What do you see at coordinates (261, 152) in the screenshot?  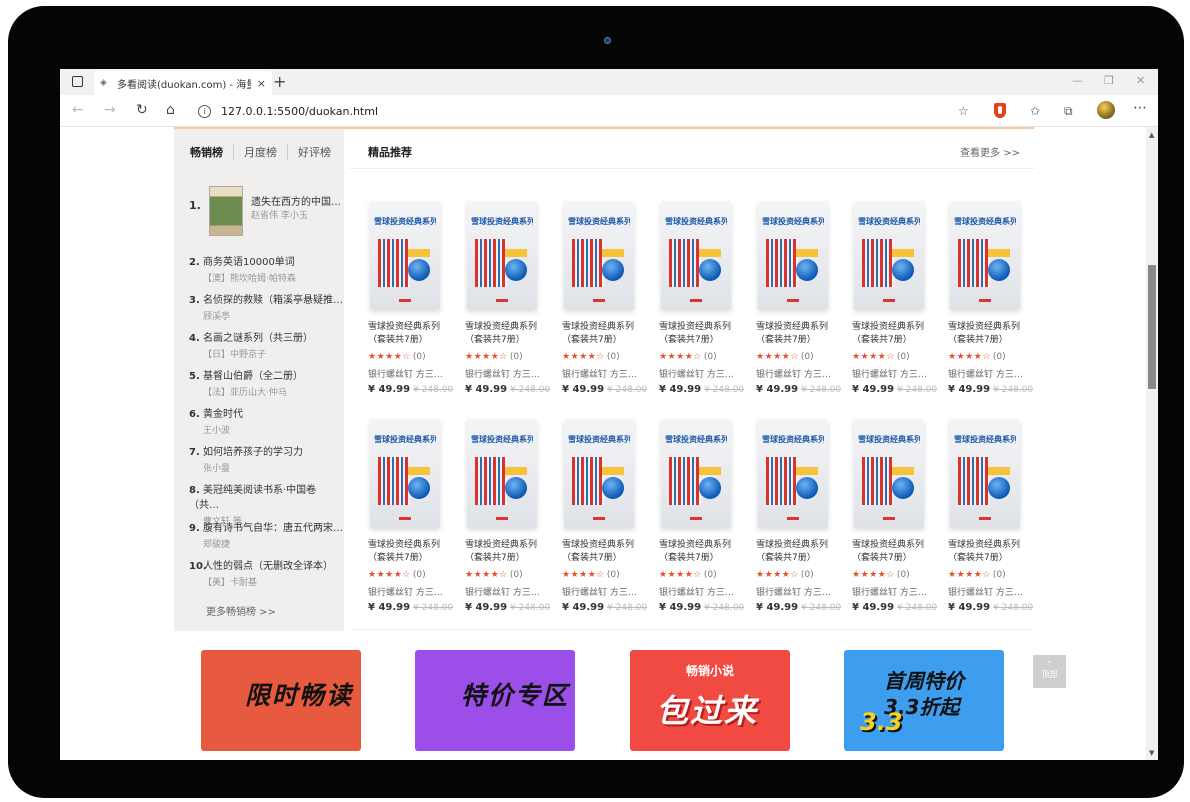 I see `tab-monthly: 月度榜` at bounding box center [261, 152].